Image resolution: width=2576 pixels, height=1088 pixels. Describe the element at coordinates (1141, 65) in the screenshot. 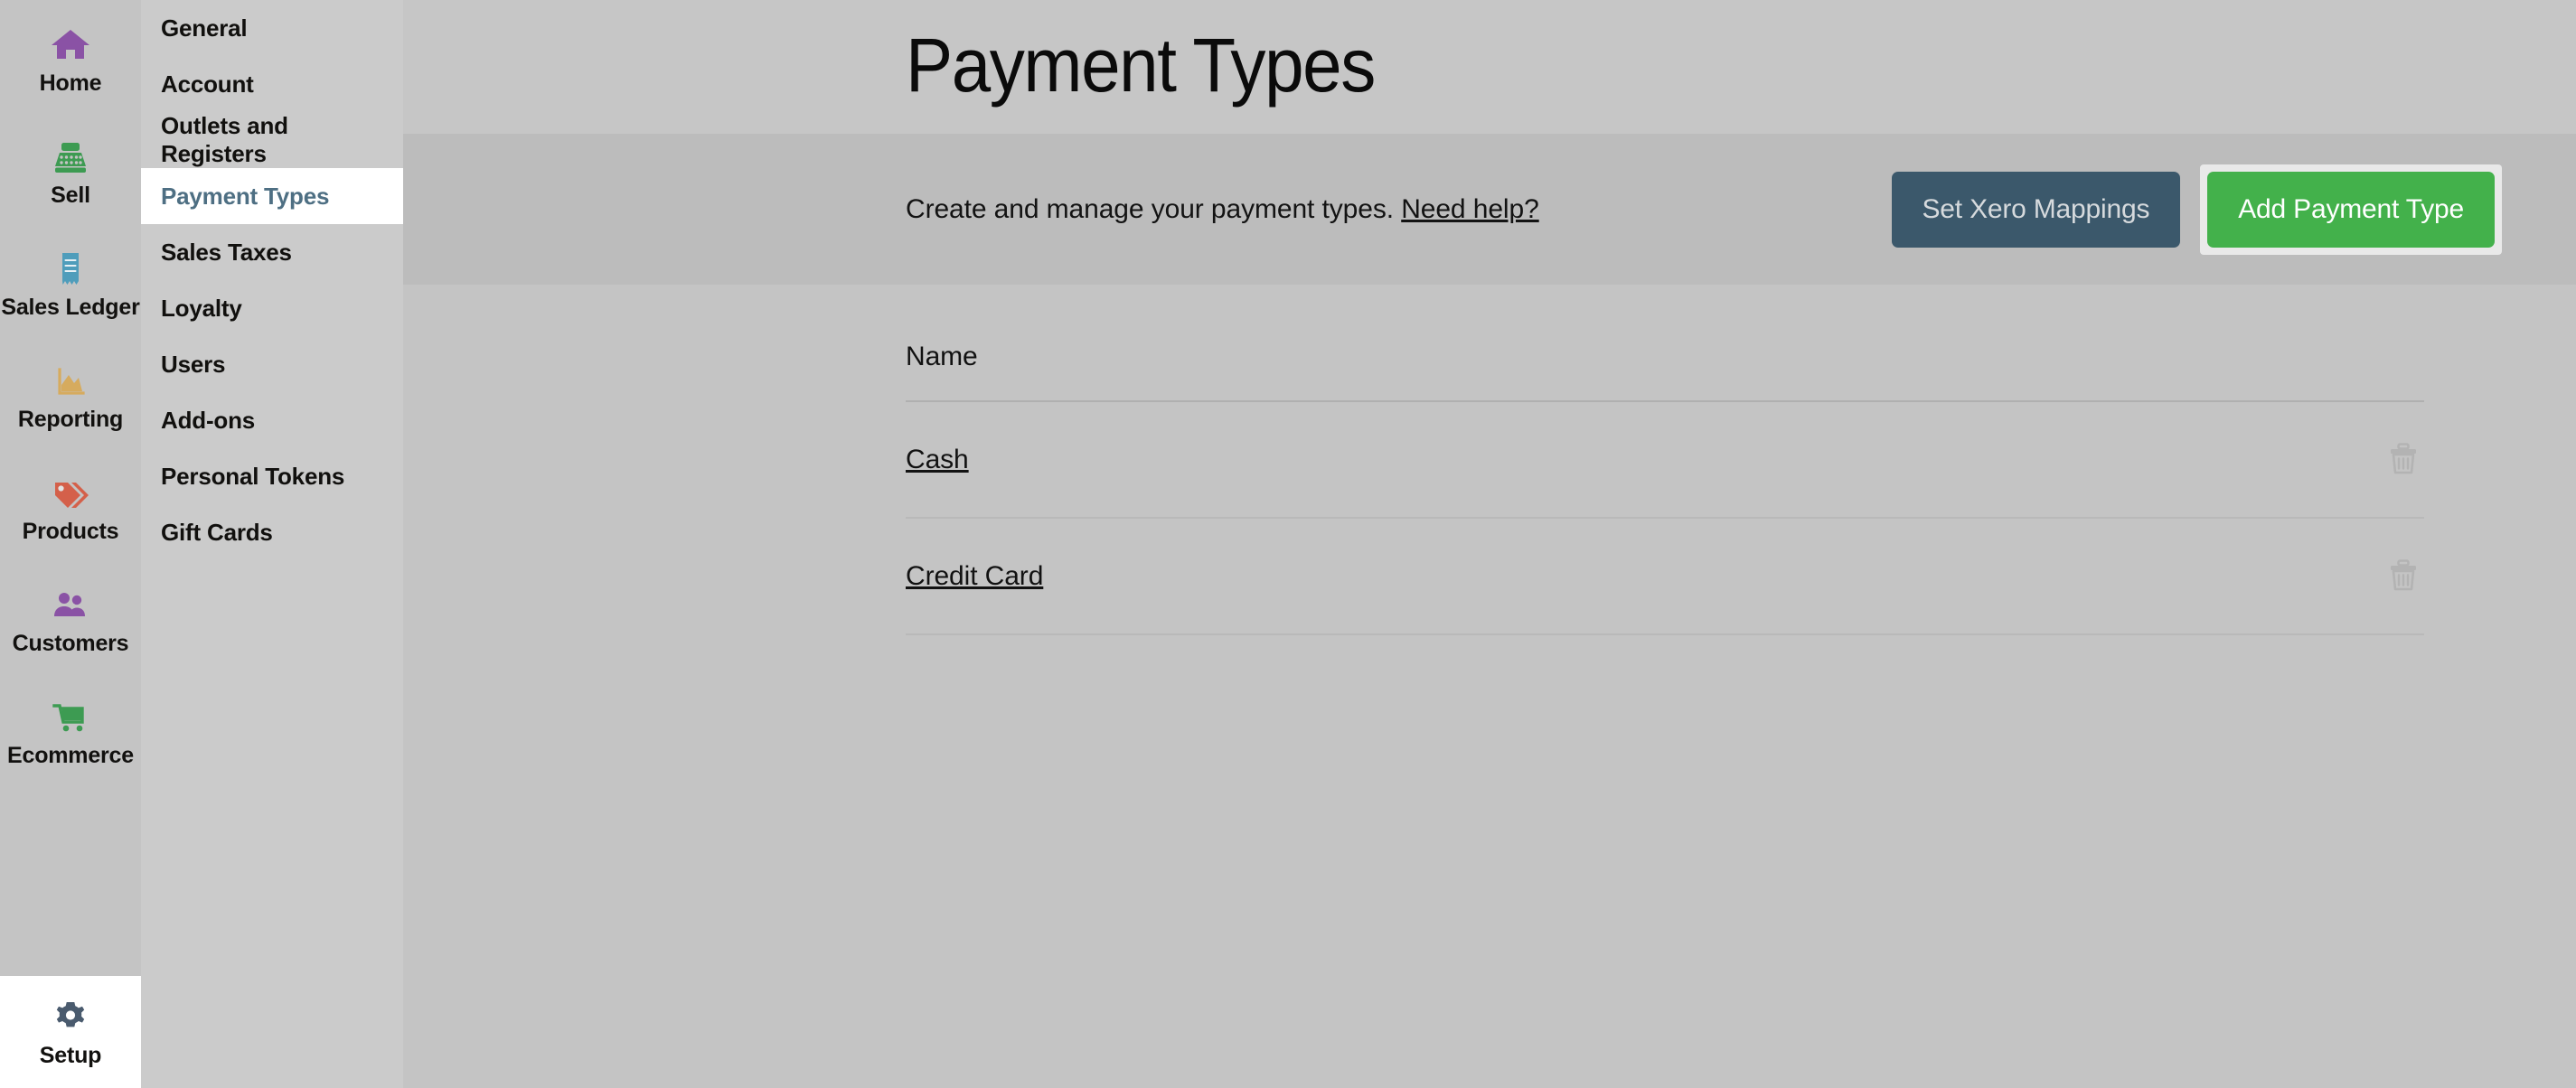

I see `page-title: Payment Types` at that location.